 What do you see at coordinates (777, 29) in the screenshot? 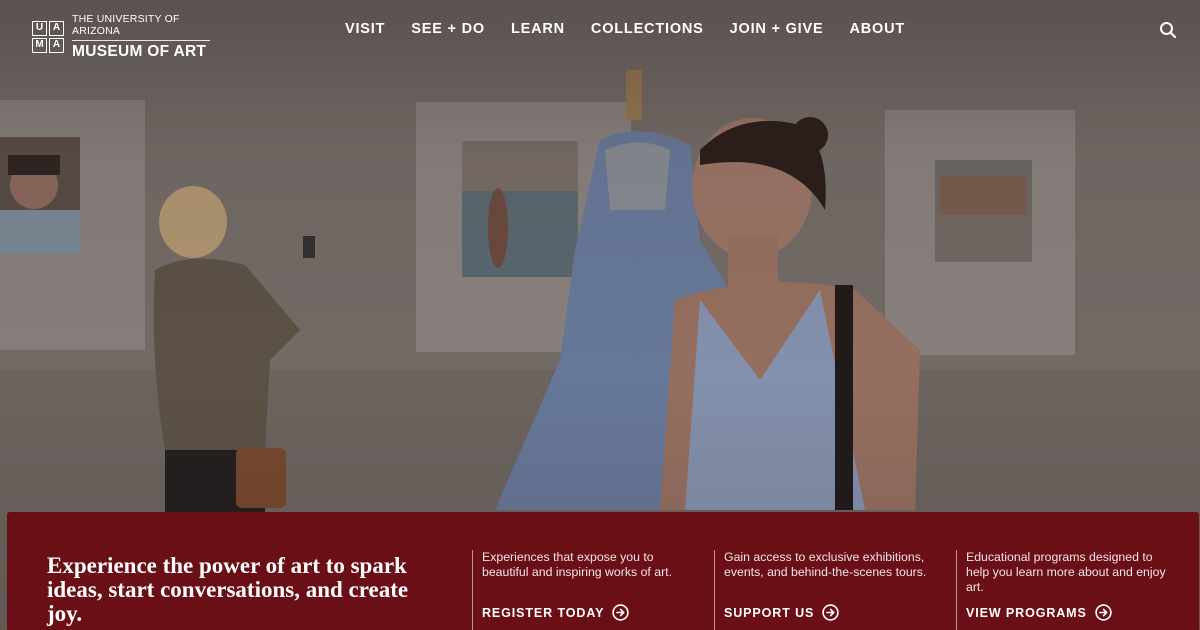
I see `nav-item-join-give: JOIN + GIVE` at bounding box center [777, 29].